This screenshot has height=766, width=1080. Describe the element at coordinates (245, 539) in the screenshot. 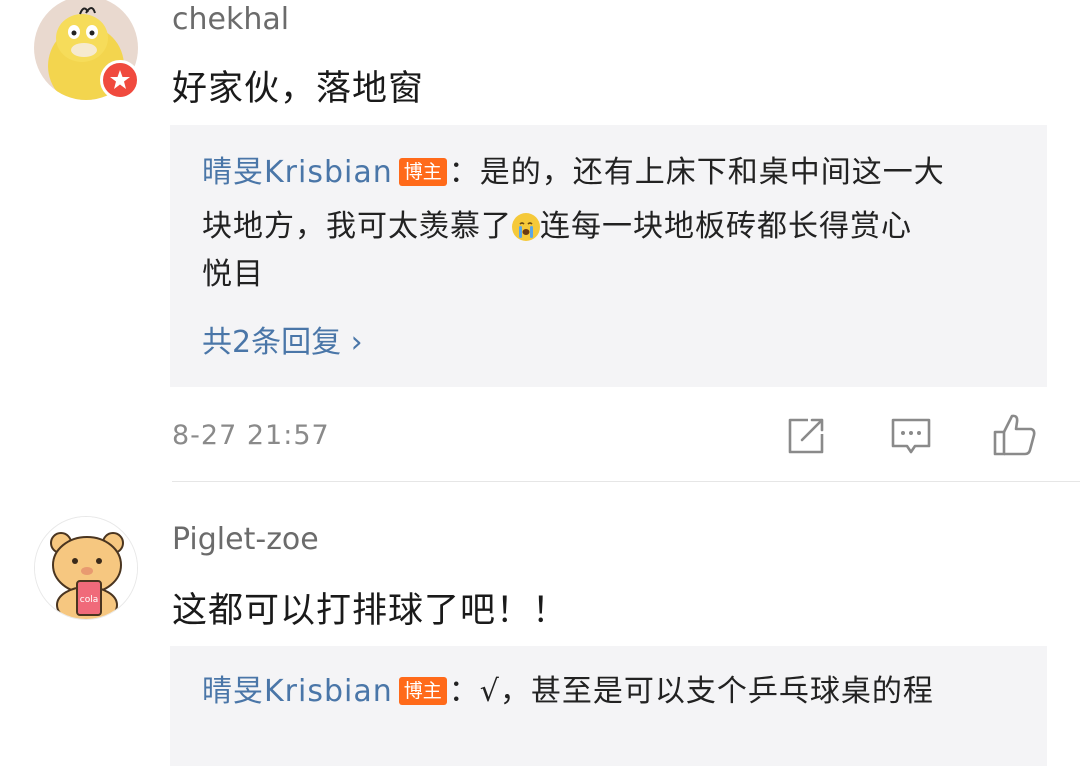

I see `comment-username: Piglet-zoe` at that location.